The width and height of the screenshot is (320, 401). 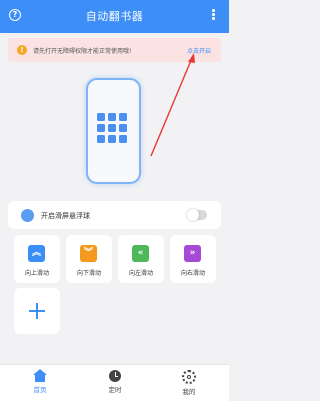 I want to click on app-title: 自动翻书器, so click(x=114, y=16).